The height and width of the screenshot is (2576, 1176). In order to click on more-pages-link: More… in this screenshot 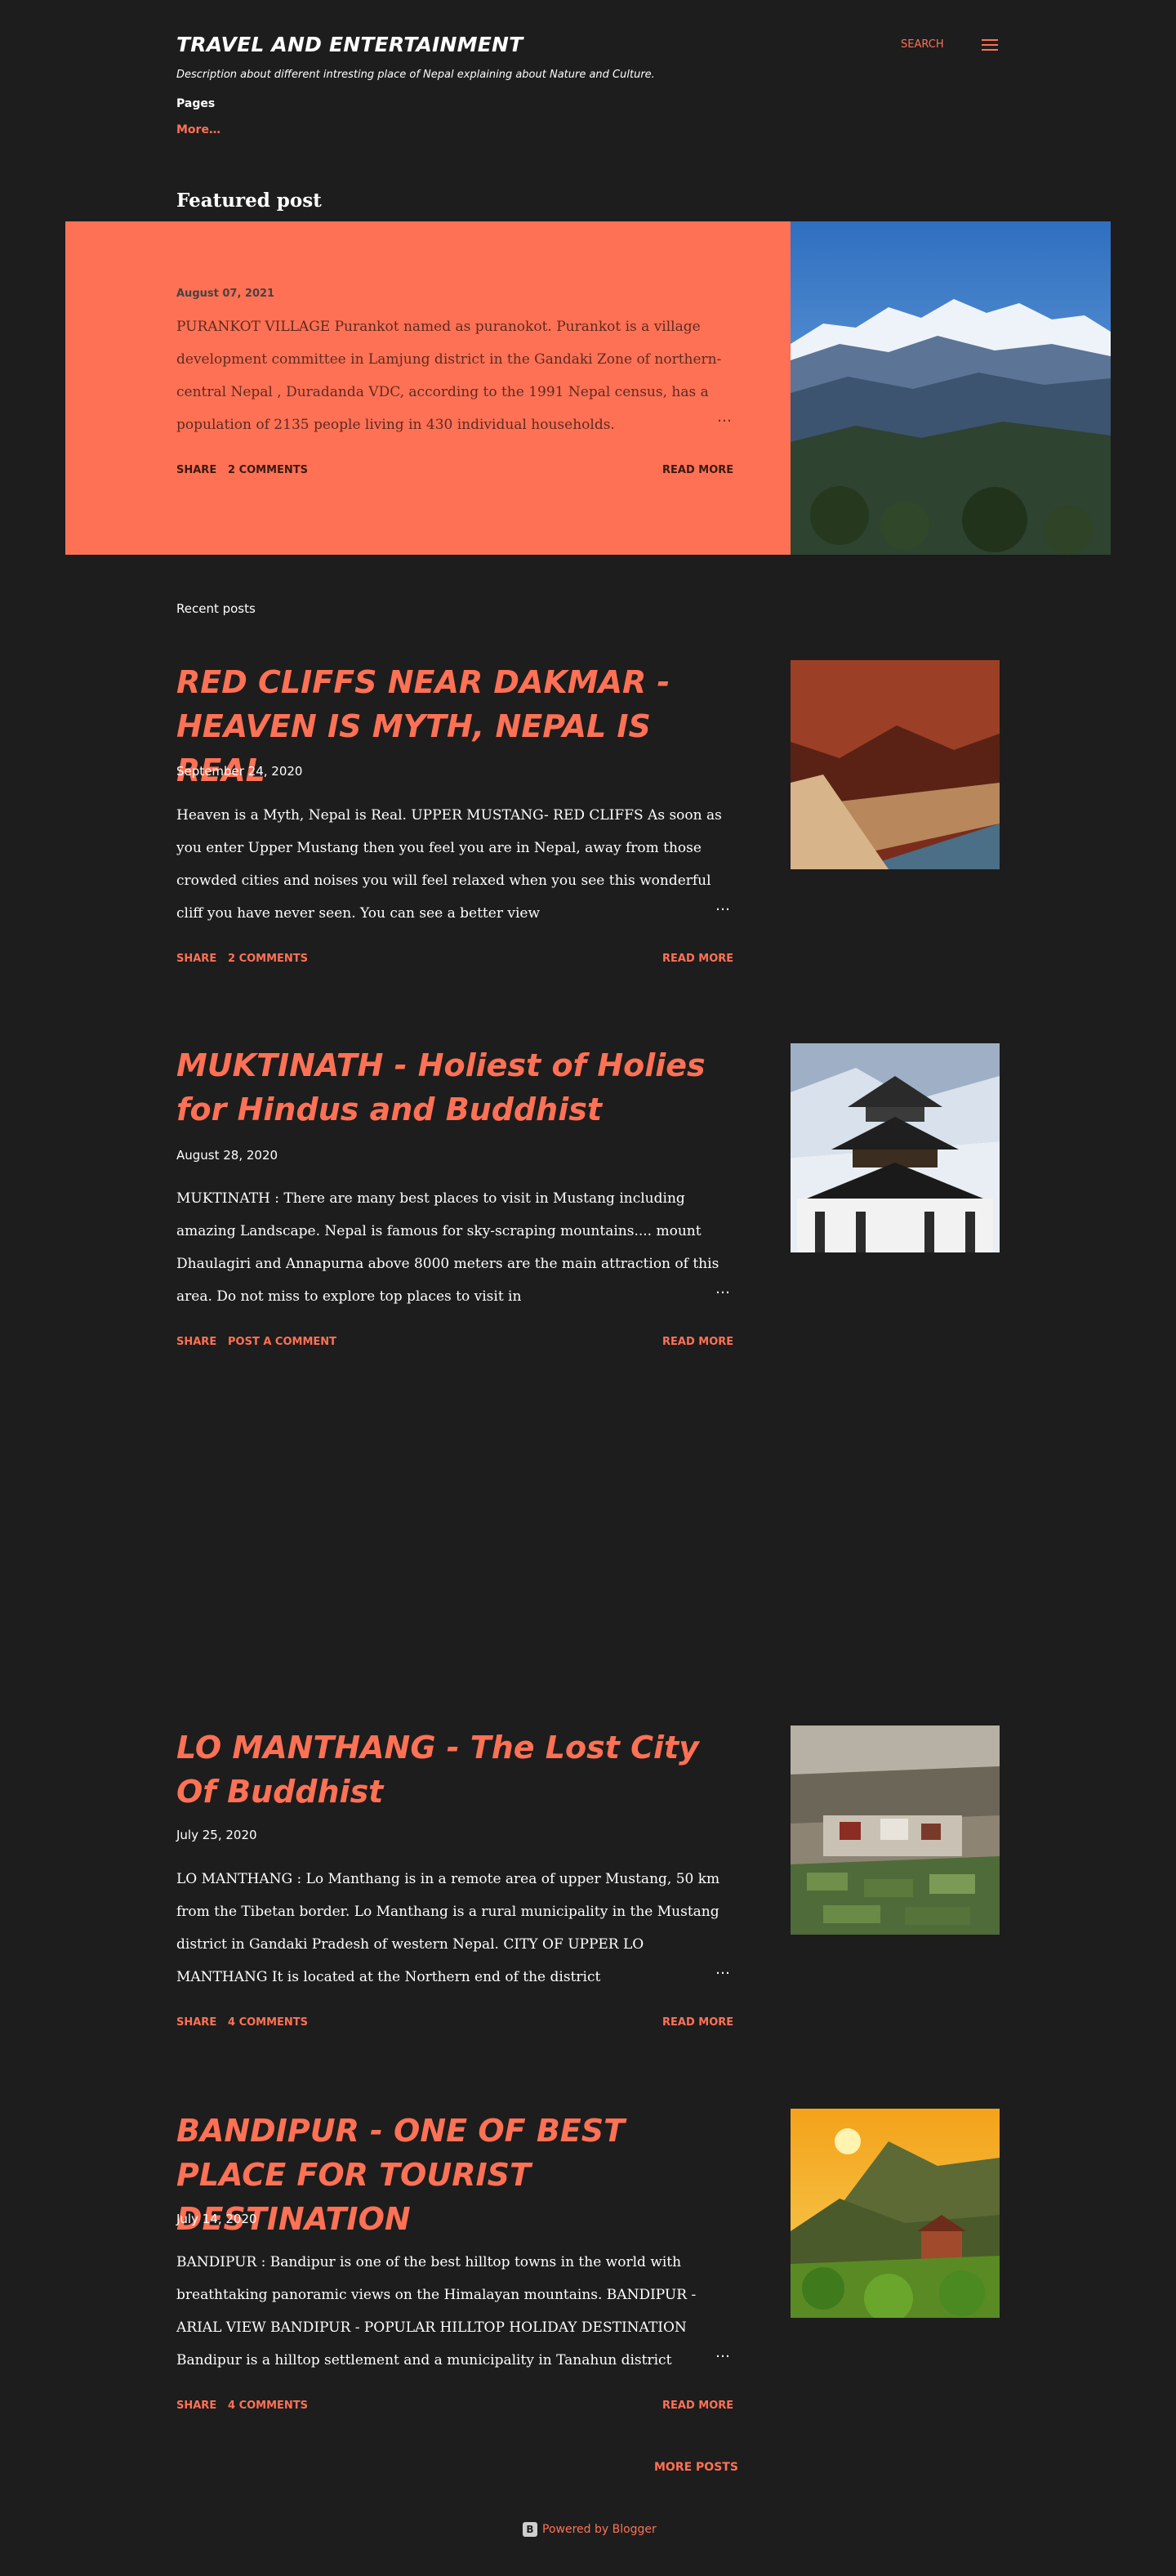, I will do `click(198, 129)`.